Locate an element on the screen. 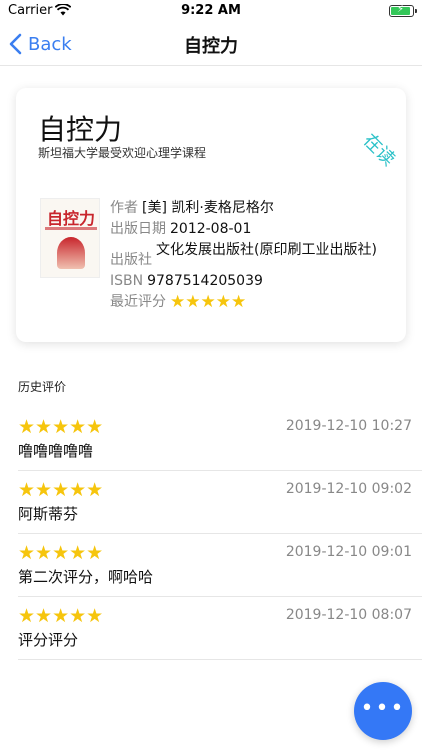 The width and height of the screenshot is (422, 750). reading-status-badge: 在读 is located at coordinates (379, 150).